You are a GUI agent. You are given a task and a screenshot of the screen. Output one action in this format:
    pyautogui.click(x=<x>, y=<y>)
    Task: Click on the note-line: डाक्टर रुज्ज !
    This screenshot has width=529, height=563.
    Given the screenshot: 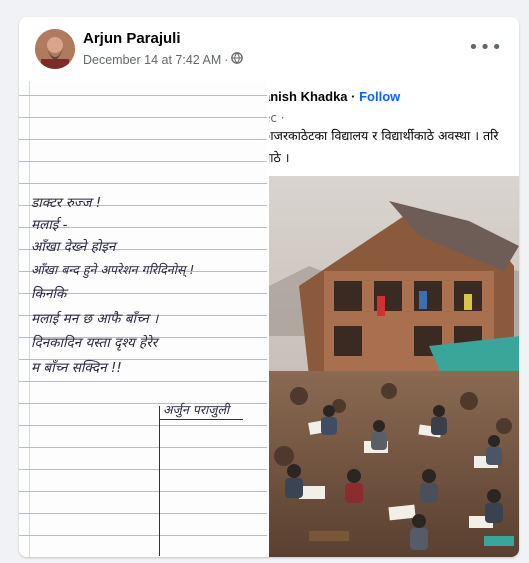 What is the action you would take?
    pyautogui.click(x=66, y=203)
    